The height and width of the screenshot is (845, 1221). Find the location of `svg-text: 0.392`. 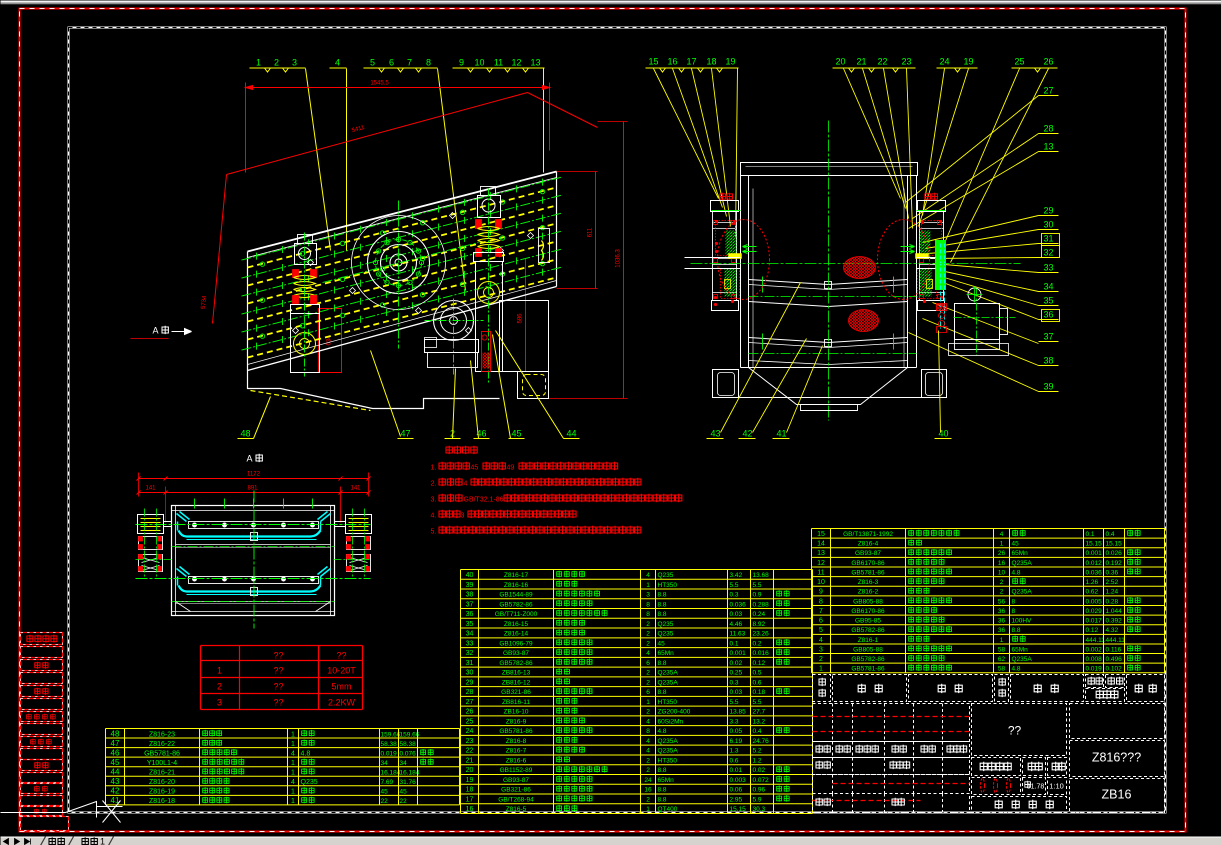

svg-text: 0.392 is located at coordinates (1114, 621).